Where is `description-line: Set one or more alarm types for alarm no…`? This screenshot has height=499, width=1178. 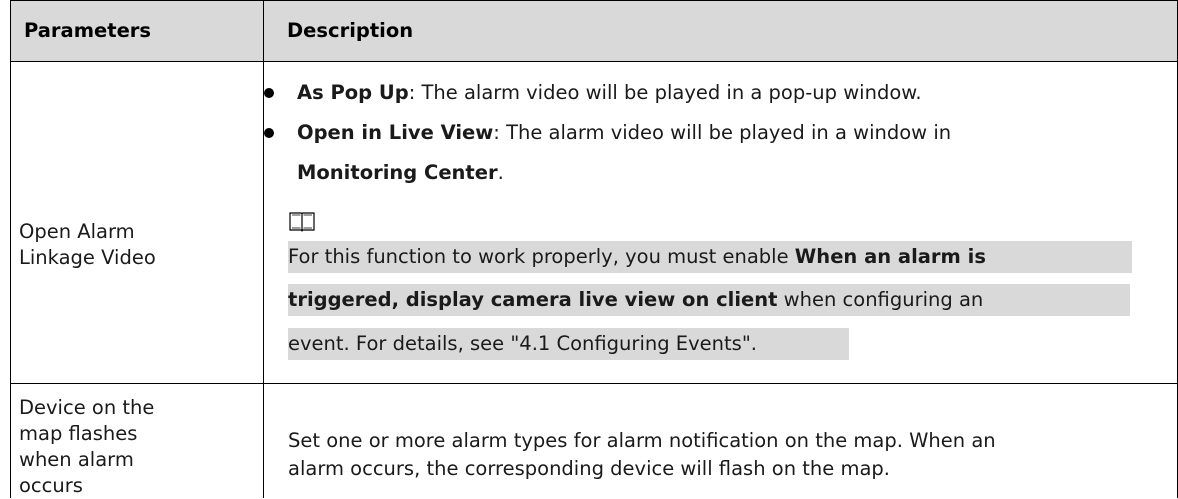 description-line: Set one or more alarm types for alarm no… is located at coordinates (642, 440).